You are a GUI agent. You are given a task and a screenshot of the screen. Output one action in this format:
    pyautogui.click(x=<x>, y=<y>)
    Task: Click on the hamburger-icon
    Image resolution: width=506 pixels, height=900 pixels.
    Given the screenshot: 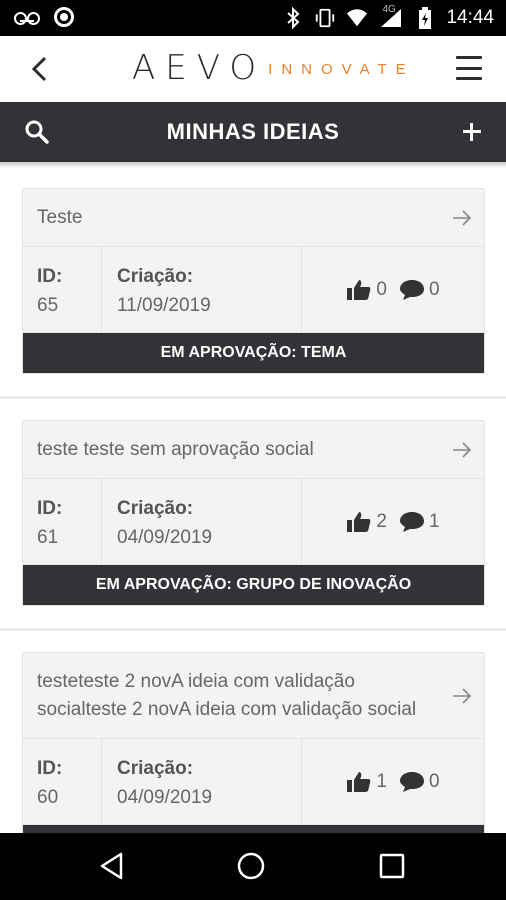 What is the action you would take?
    pyautogui.click(x=469, y=57)
    